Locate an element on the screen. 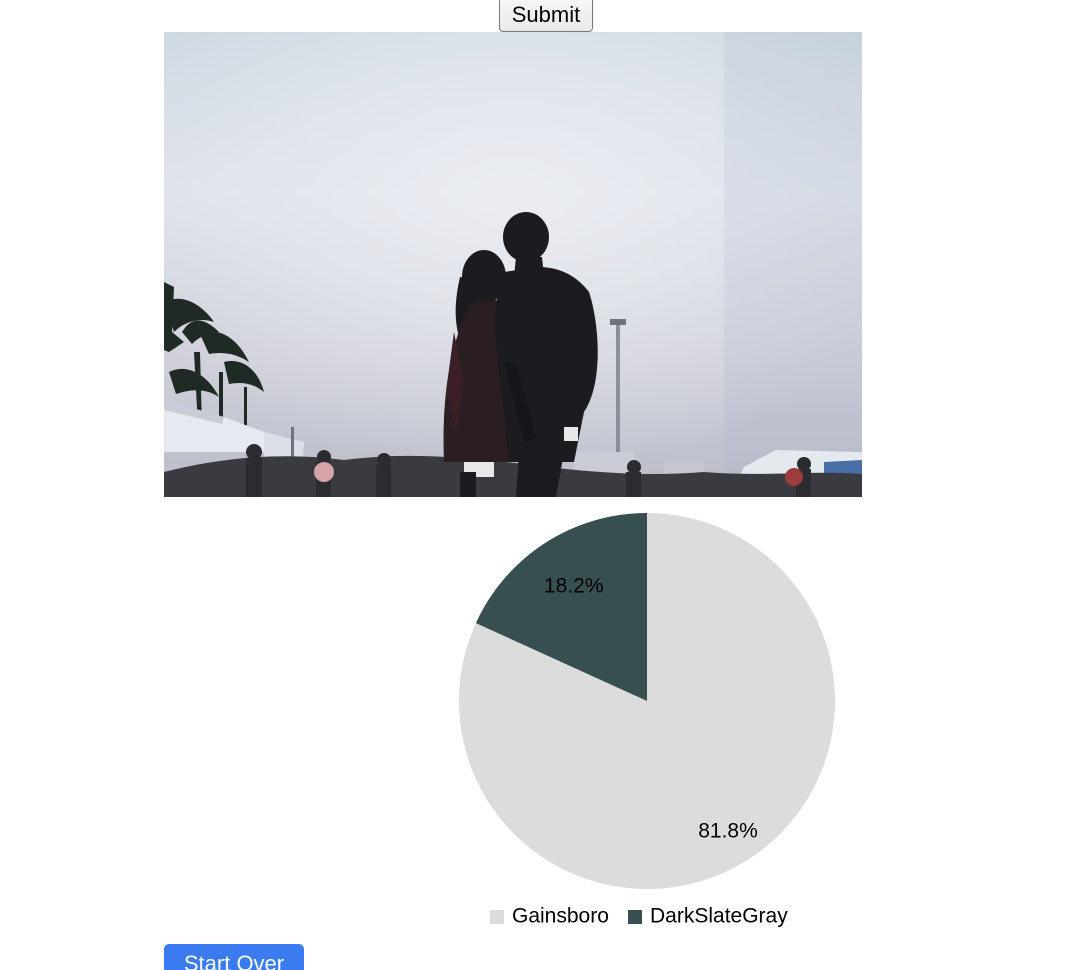 This screenshot has height=970, width=1074. legend-swatch-darkslategray is located at coordinates (635, 917).